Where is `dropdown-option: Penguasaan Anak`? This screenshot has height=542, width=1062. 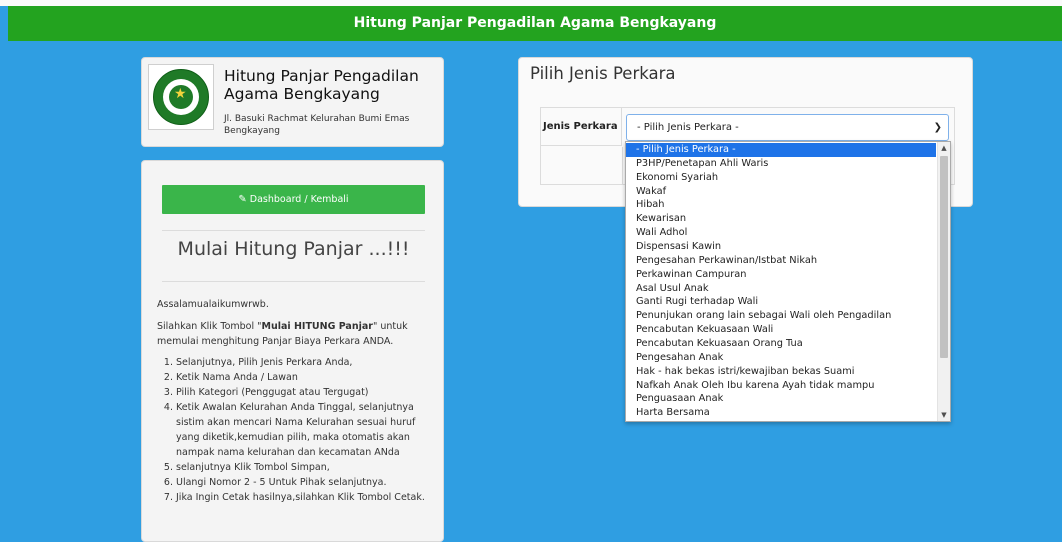 dropdown-option: Penguasaan Anak is located at coordinates (781, 399).